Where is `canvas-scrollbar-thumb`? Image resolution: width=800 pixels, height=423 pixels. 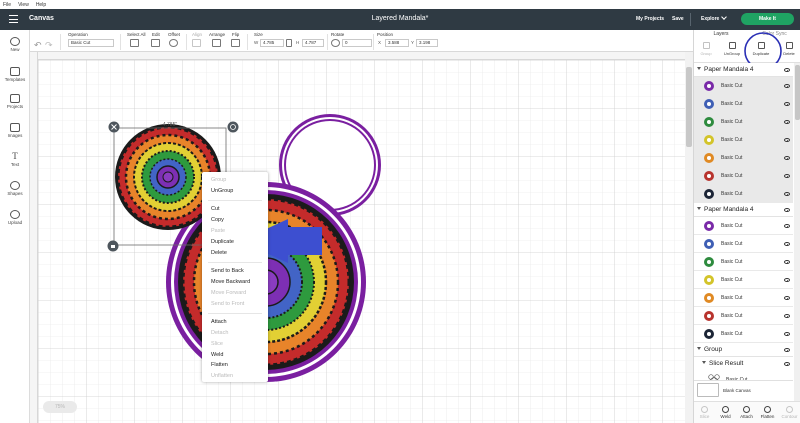
canvas-scrollbar-thumb is located at coordinates (689, 107).